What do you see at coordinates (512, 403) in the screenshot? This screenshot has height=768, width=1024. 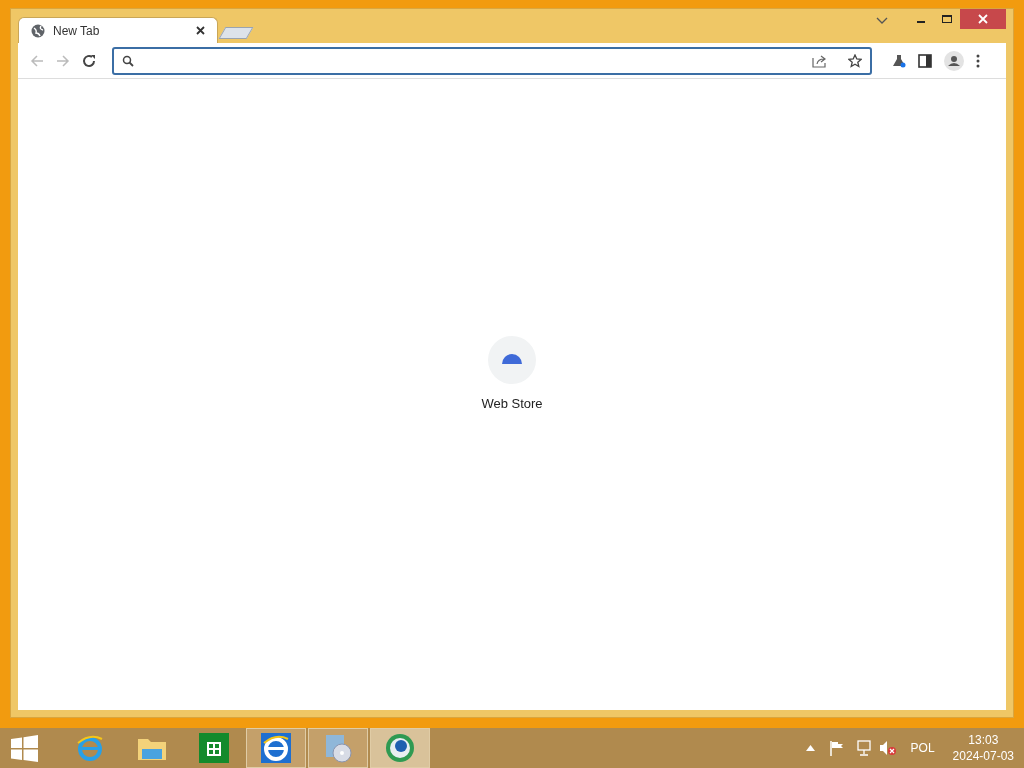 I see `shortcut-label: Web Store` at bounding box center [512, 403].